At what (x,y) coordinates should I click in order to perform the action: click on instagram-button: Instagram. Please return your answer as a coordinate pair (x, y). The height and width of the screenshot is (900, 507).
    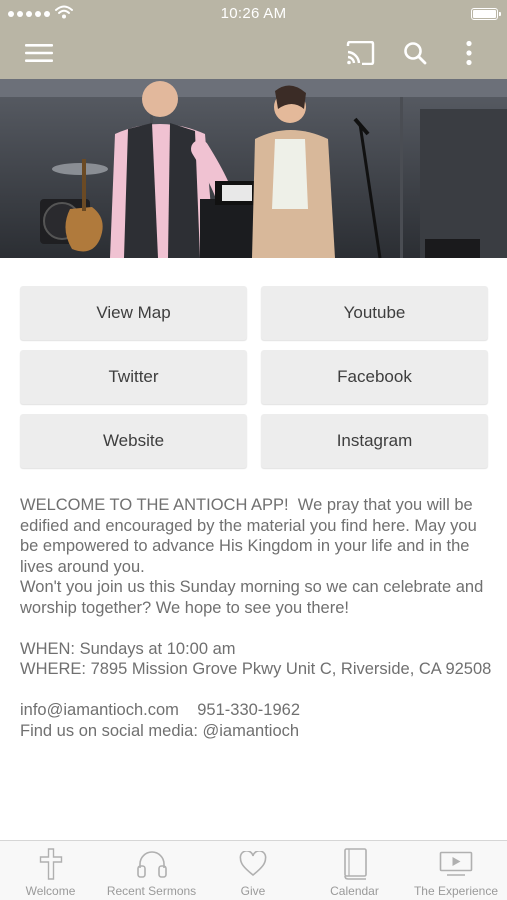
    Looking at the image, I should click on (374, 441).